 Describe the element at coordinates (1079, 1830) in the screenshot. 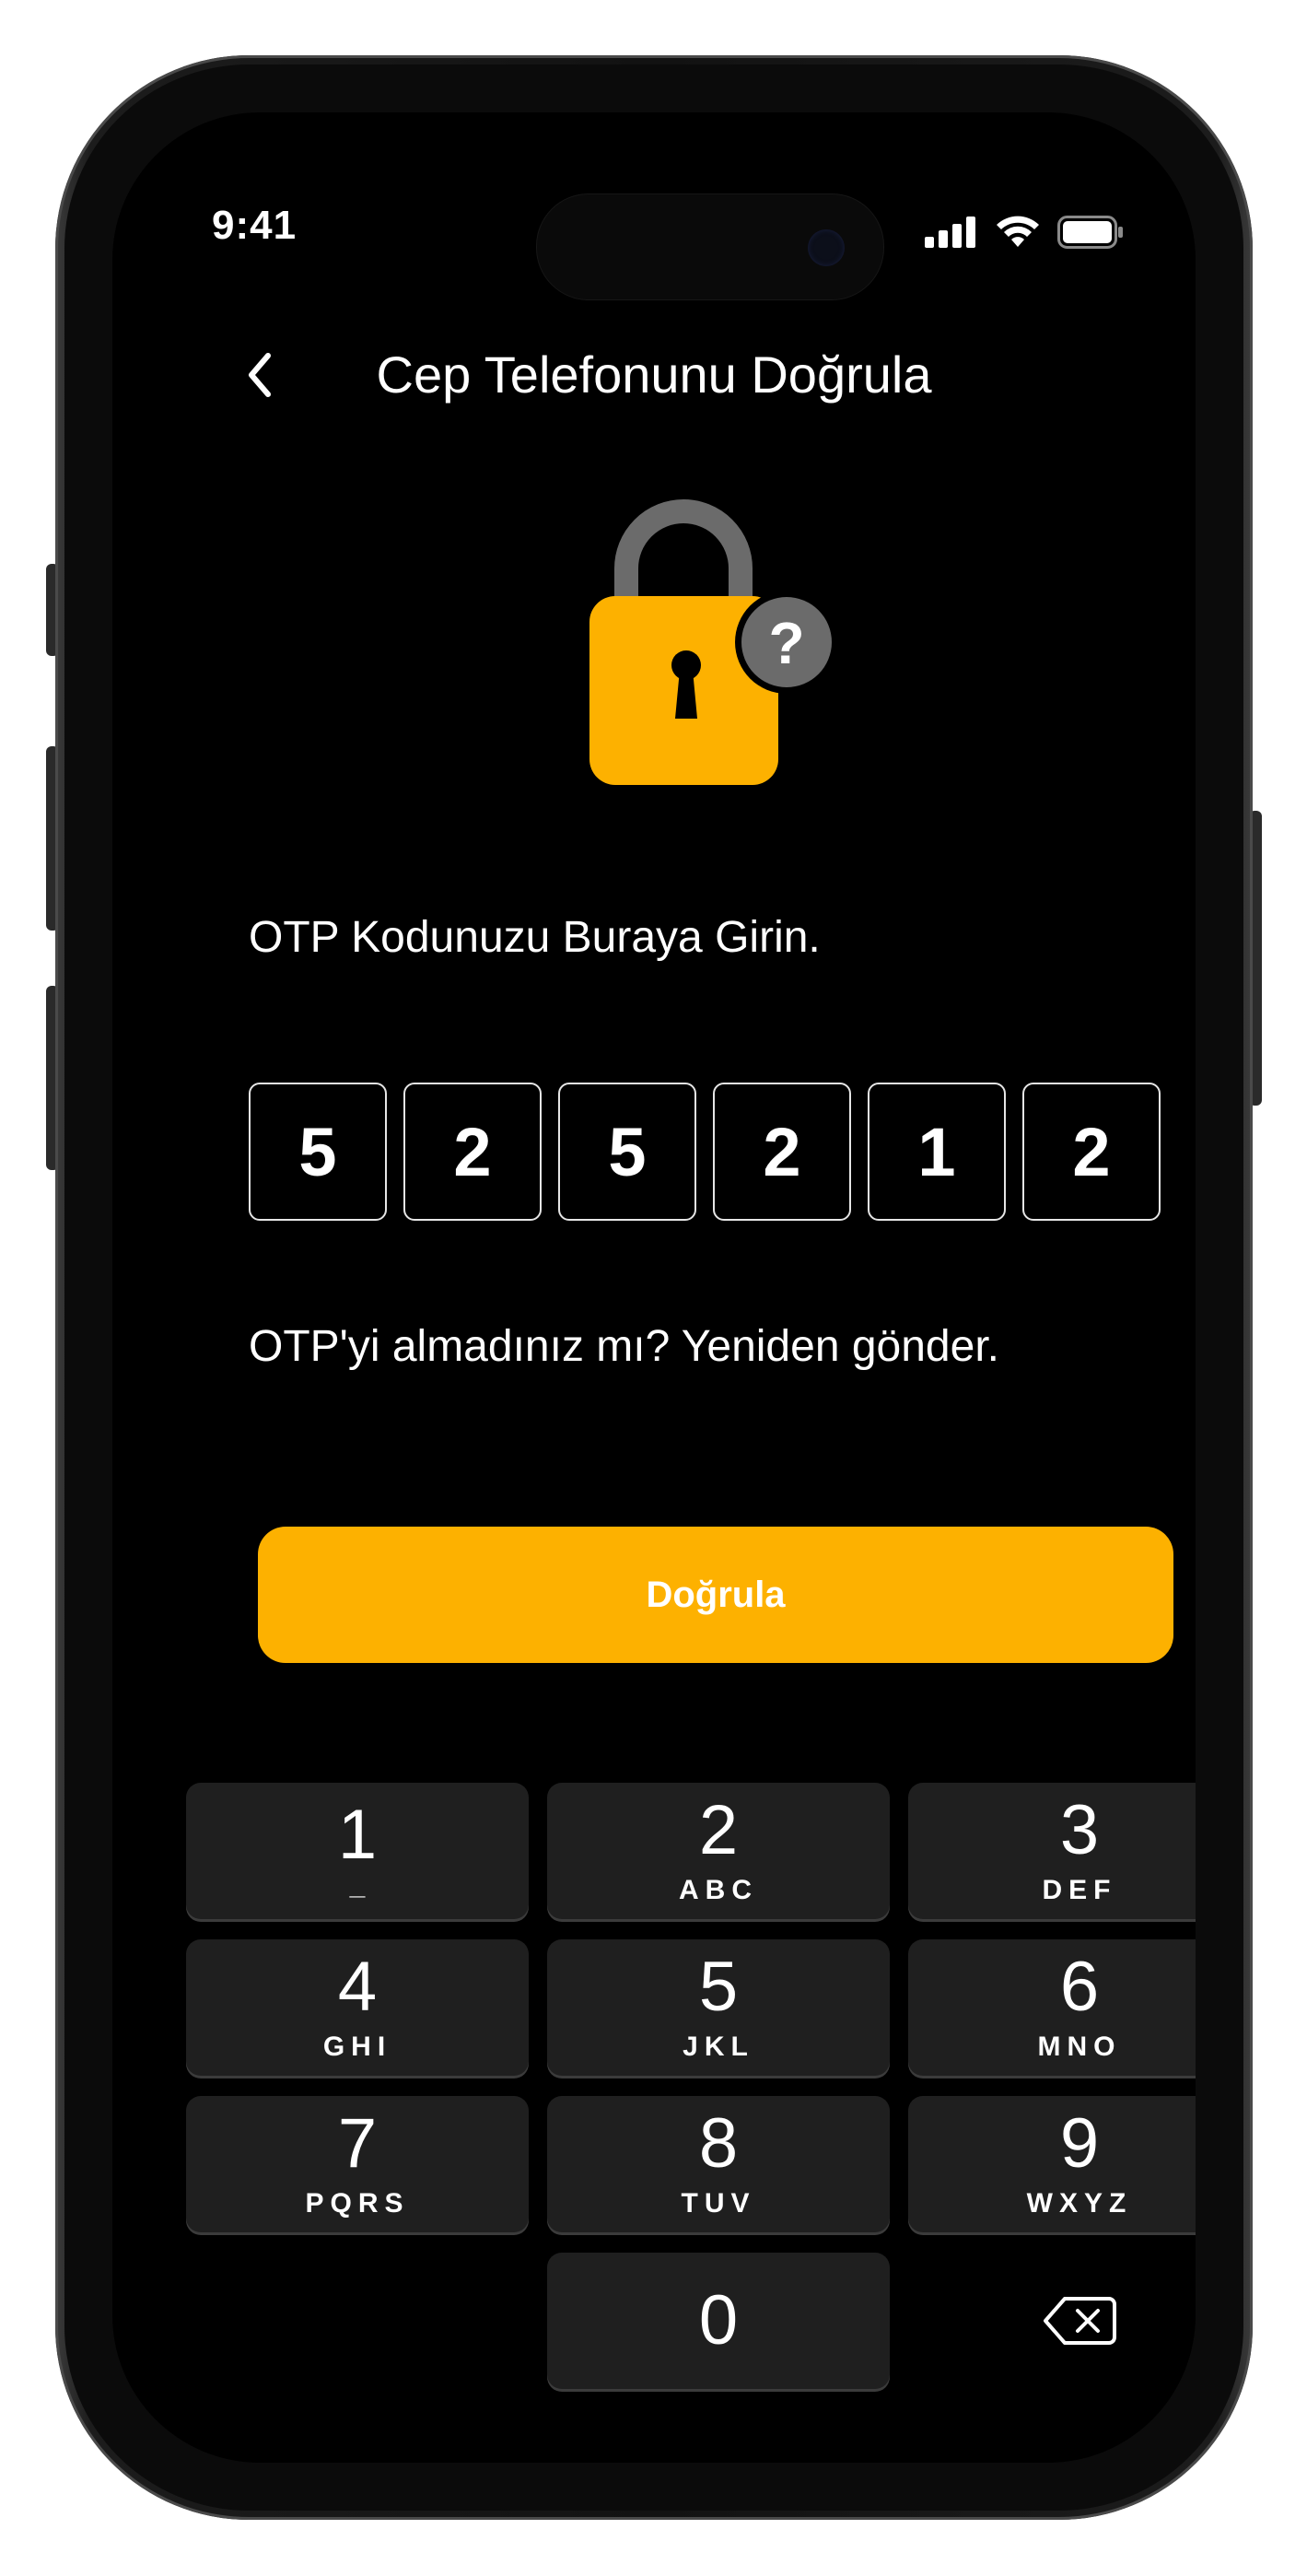

I see `key-digit: 3` at that location.